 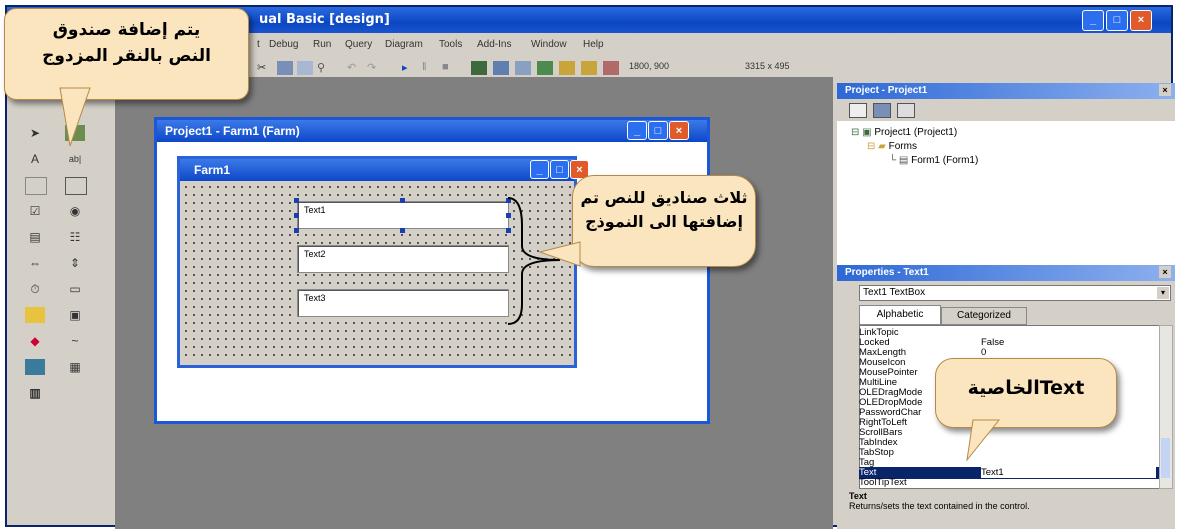 I want to click on commandbutton-icon, so click(x=76, y=186).